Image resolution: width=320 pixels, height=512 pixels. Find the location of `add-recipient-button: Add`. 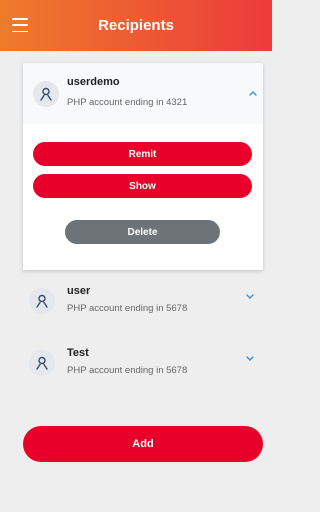

add-recipient-button: Add is located at coordinates (143, 444).